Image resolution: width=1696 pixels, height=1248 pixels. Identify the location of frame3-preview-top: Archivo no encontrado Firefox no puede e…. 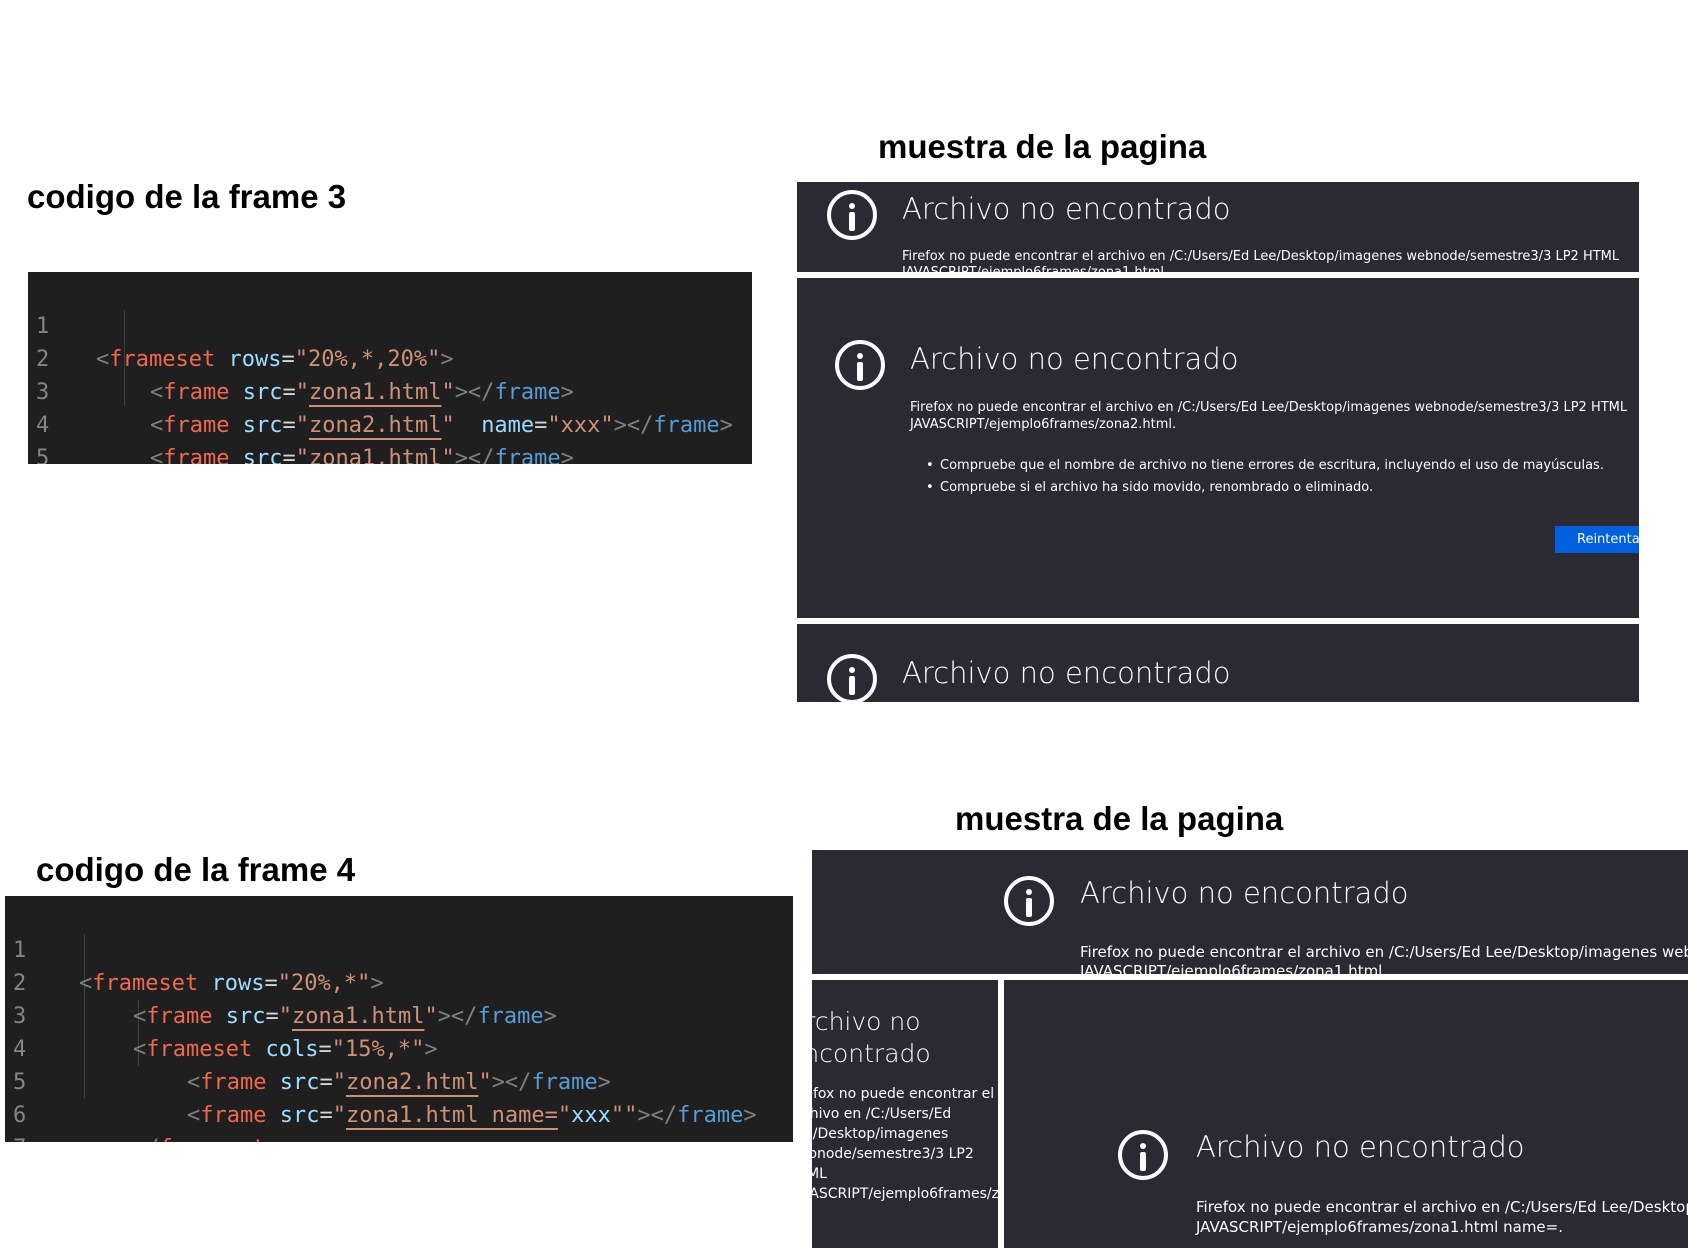
(1218, 227).